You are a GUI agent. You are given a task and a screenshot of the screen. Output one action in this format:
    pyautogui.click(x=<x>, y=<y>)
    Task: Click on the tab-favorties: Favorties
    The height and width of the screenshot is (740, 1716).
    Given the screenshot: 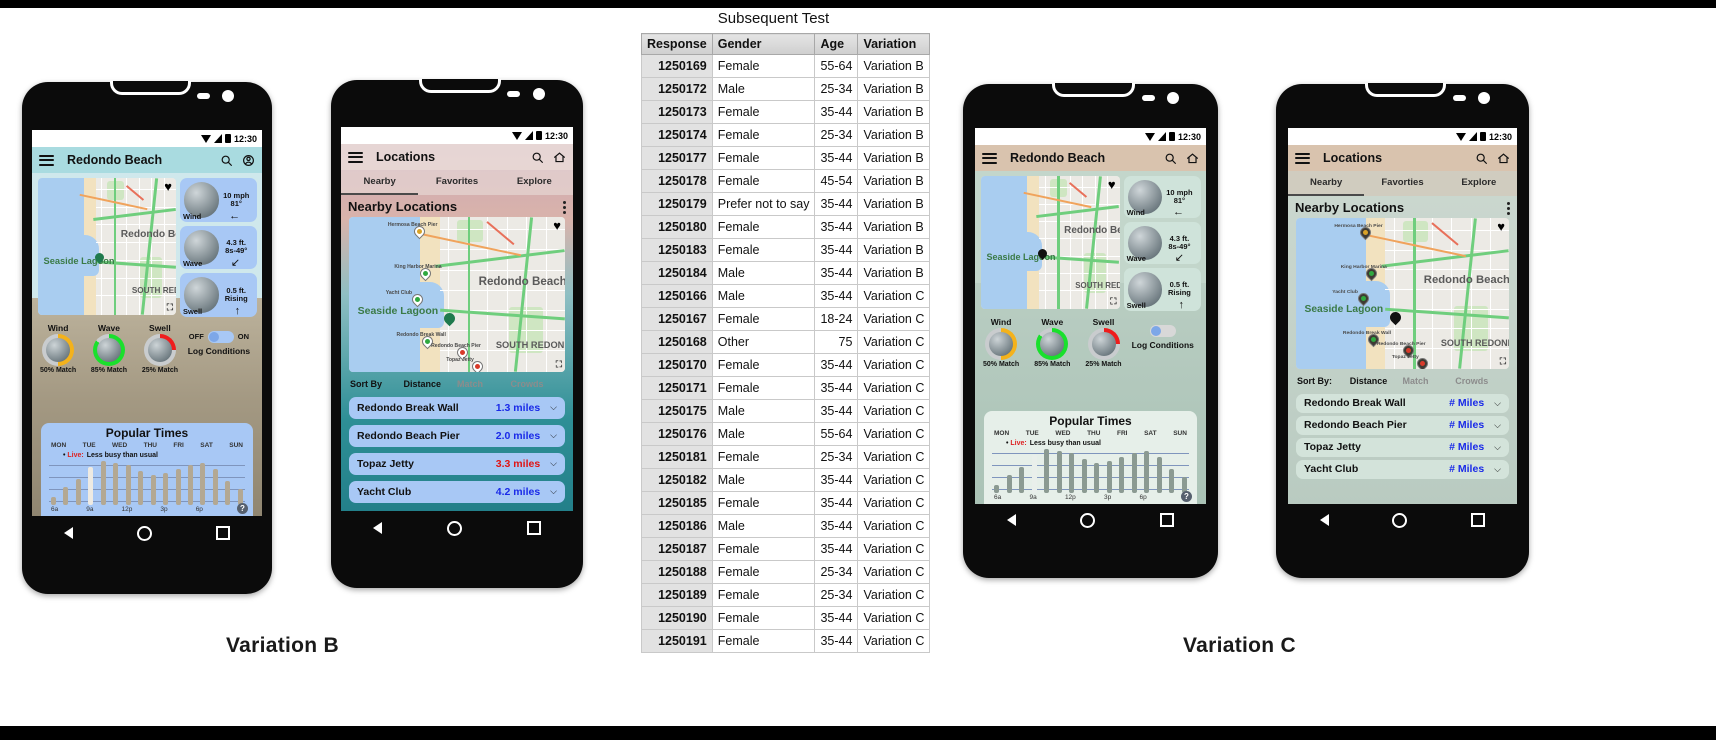 What is the action you would take?
    pyautogui.click(x=1402, y=183)
    